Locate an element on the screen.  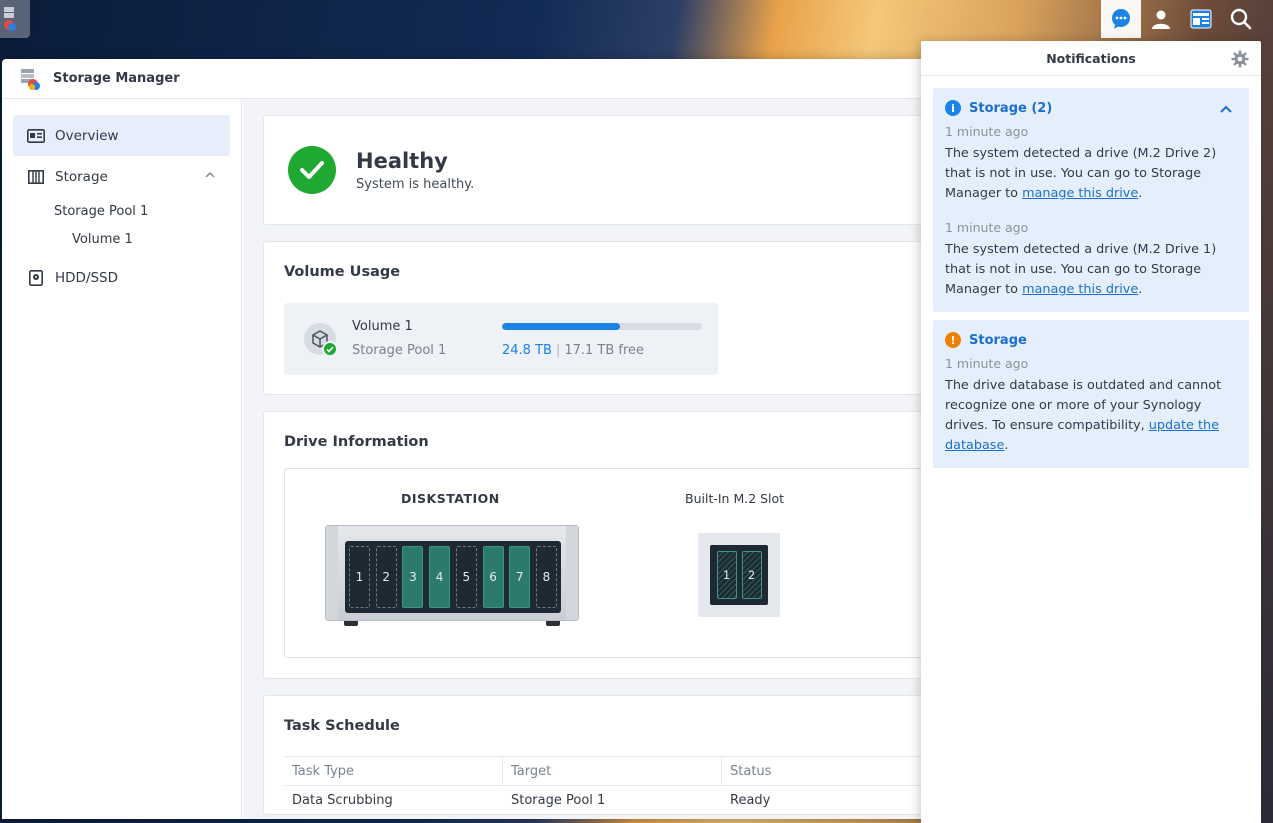
search-button is located at coordinates (1241, 19).